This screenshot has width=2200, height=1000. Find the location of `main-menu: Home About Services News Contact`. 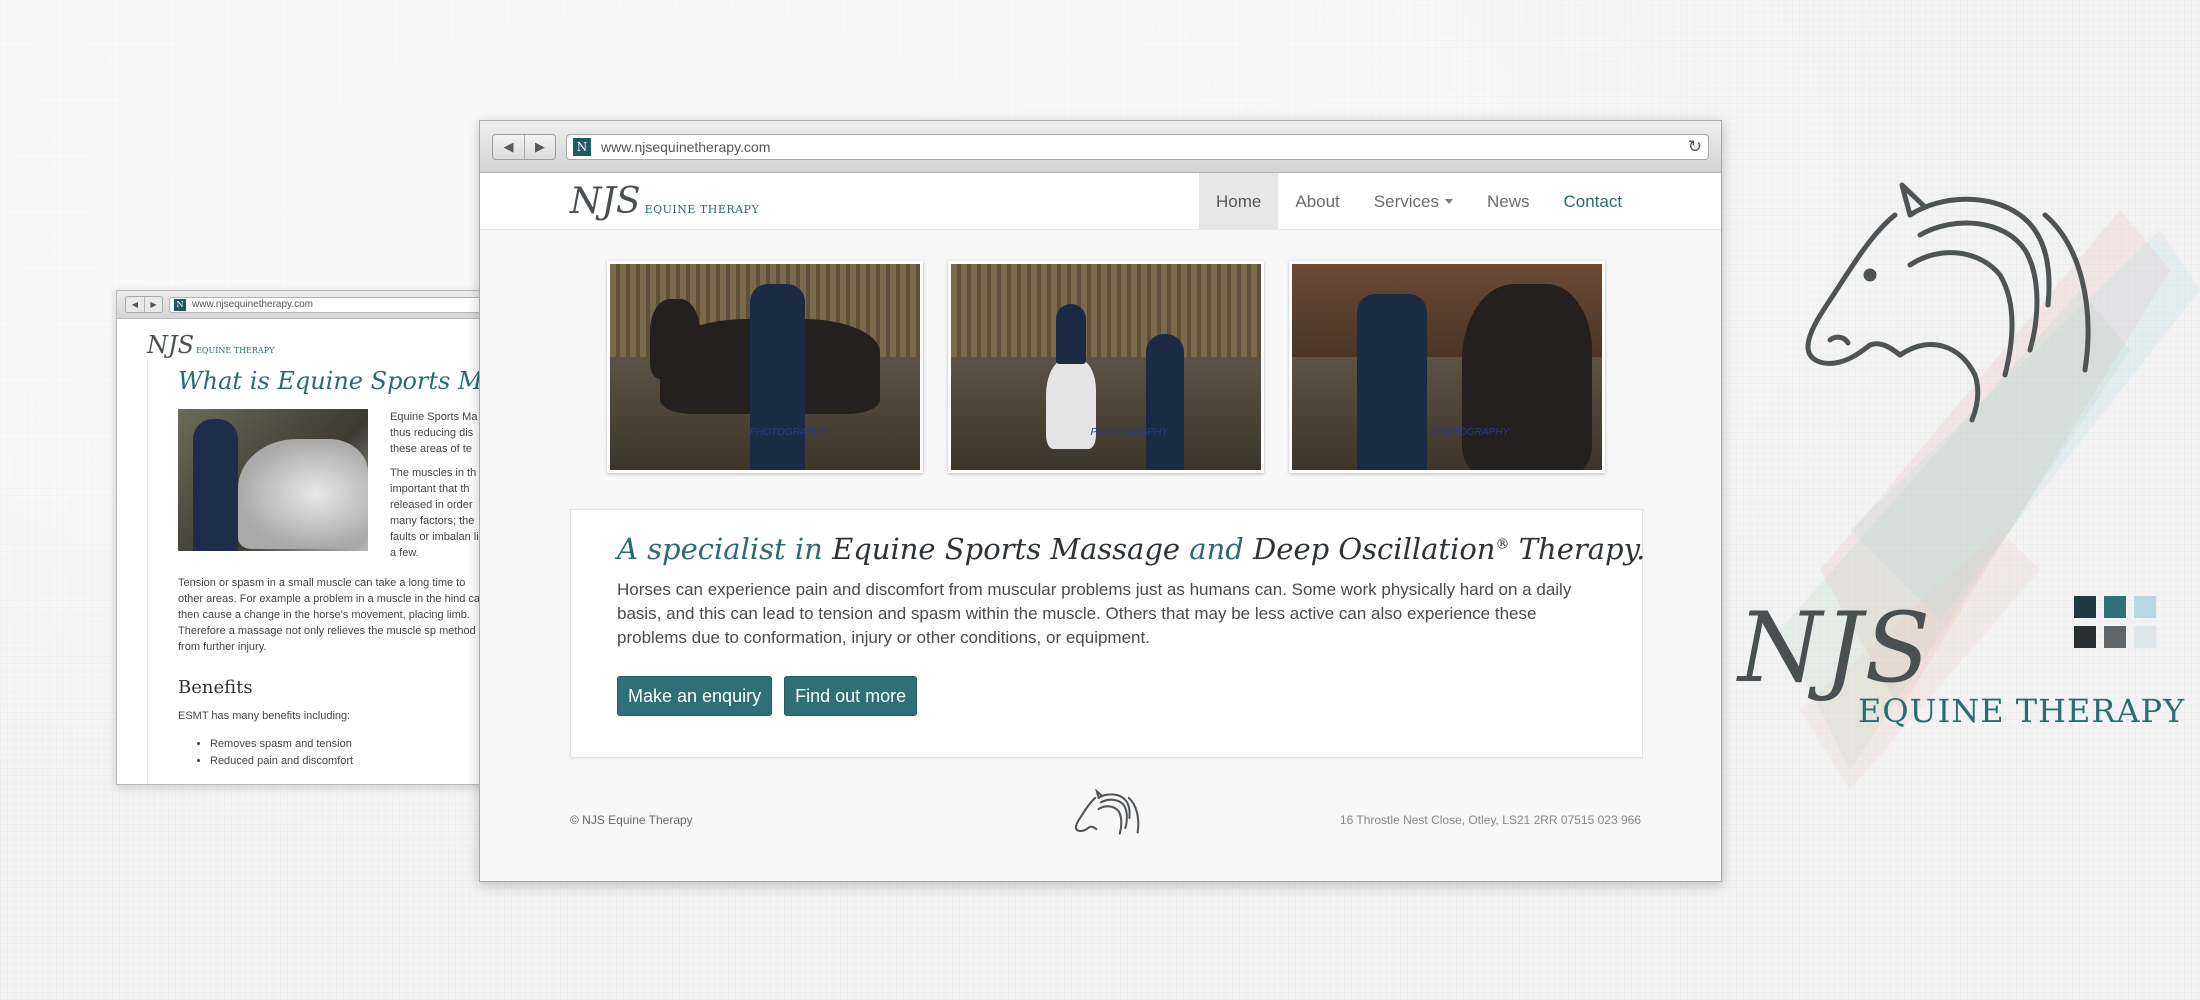

main-menu: Home About Services News Contact is located at coordinates (1419, 201).